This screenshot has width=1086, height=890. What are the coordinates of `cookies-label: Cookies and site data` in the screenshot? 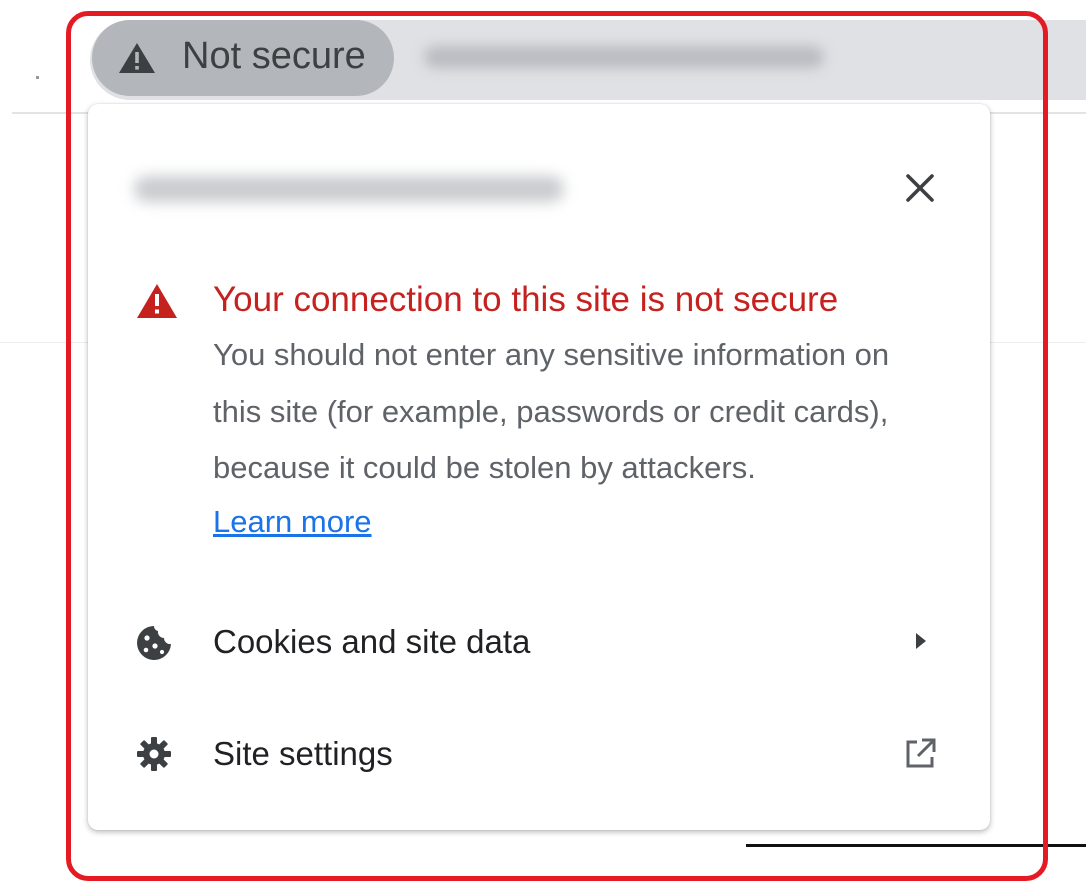 It's located at (372, 641).